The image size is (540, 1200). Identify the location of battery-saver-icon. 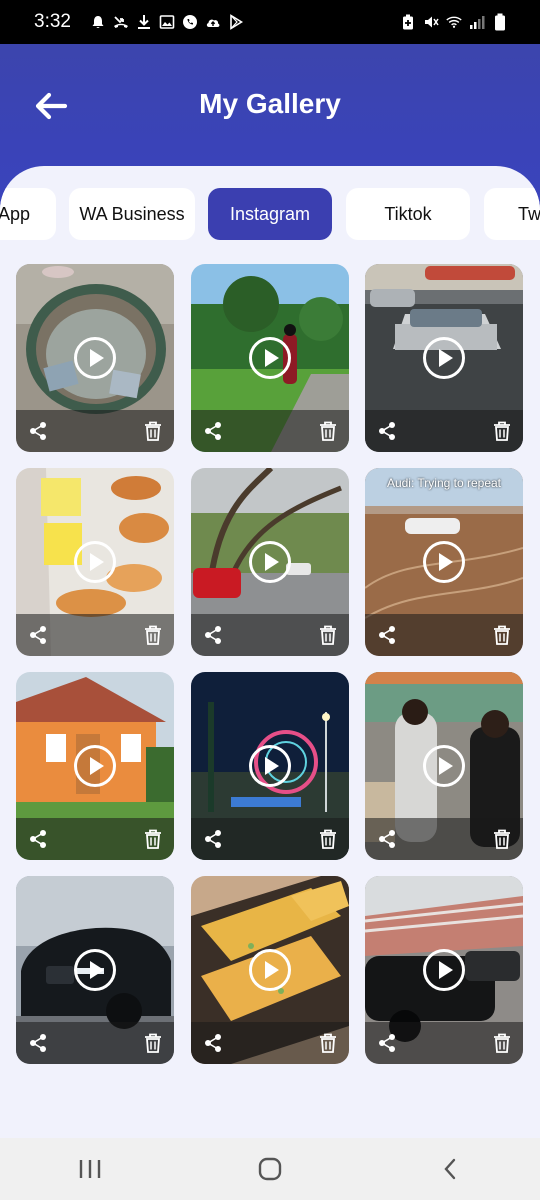
(408, 22).